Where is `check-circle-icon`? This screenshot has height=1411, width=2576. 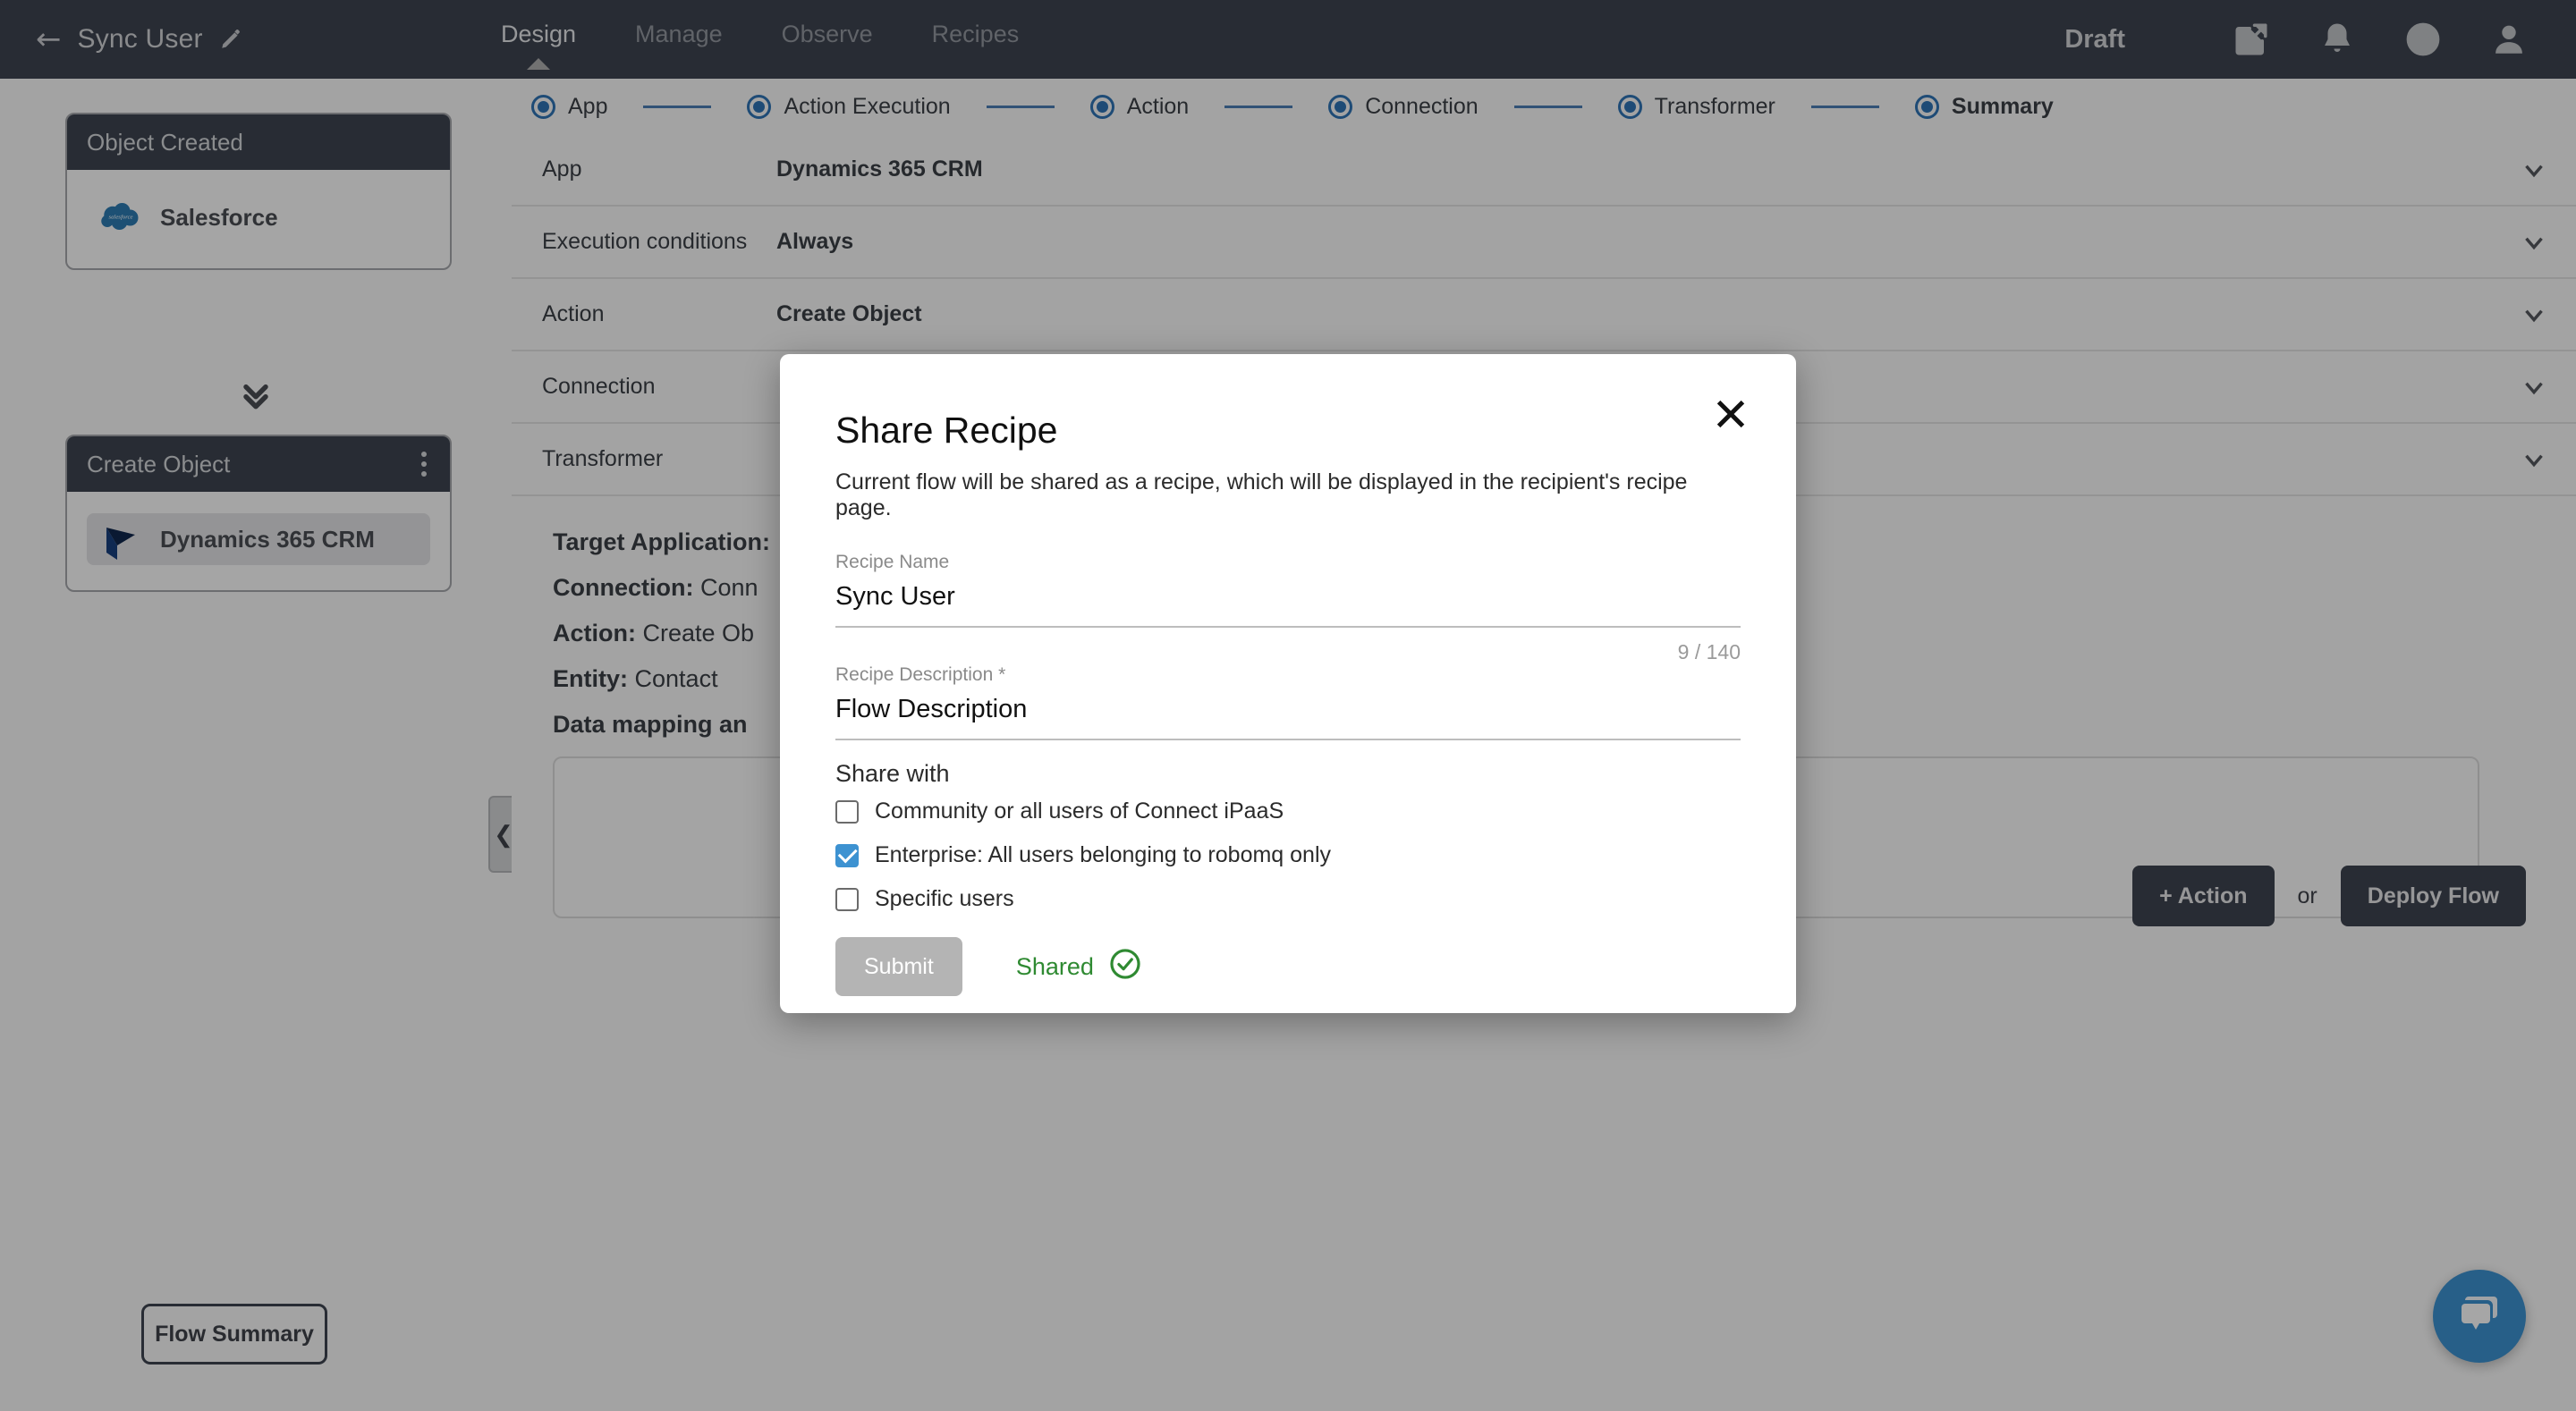
check-circle-icon is located at coordinates (1125, 967).